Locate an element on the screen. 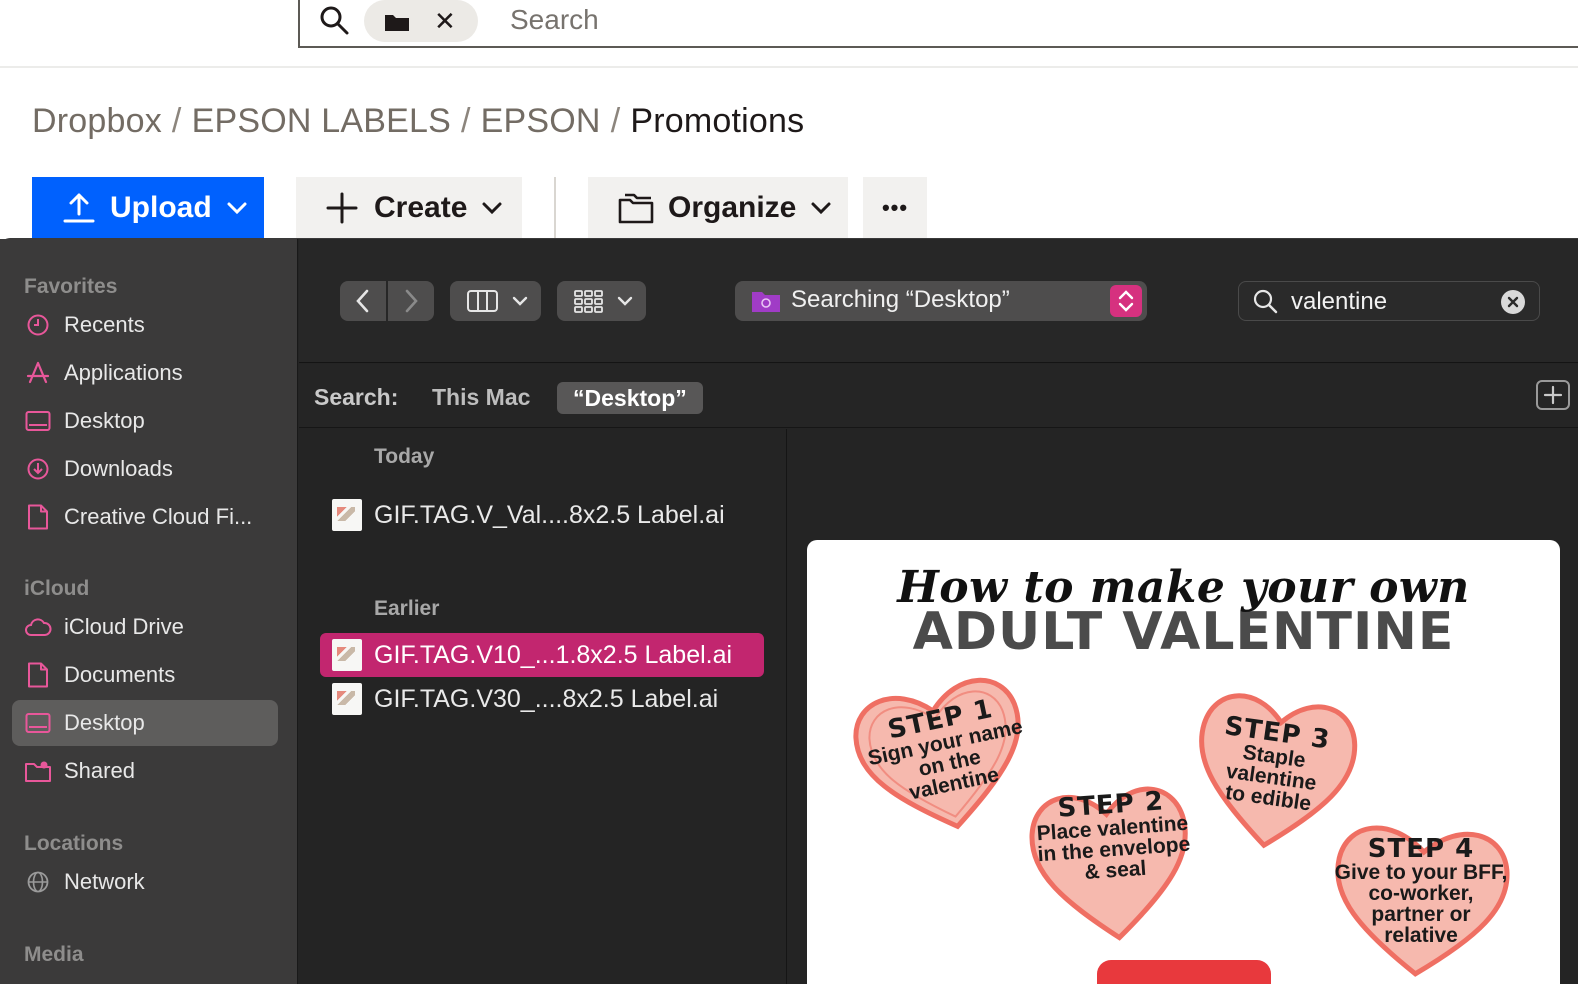 Image resolution: width=1578 pixels, height=984 pixels. file-row: GIF.TAG.V_Val....8x2.5 Label.ai is located at coordinates (542, 515).